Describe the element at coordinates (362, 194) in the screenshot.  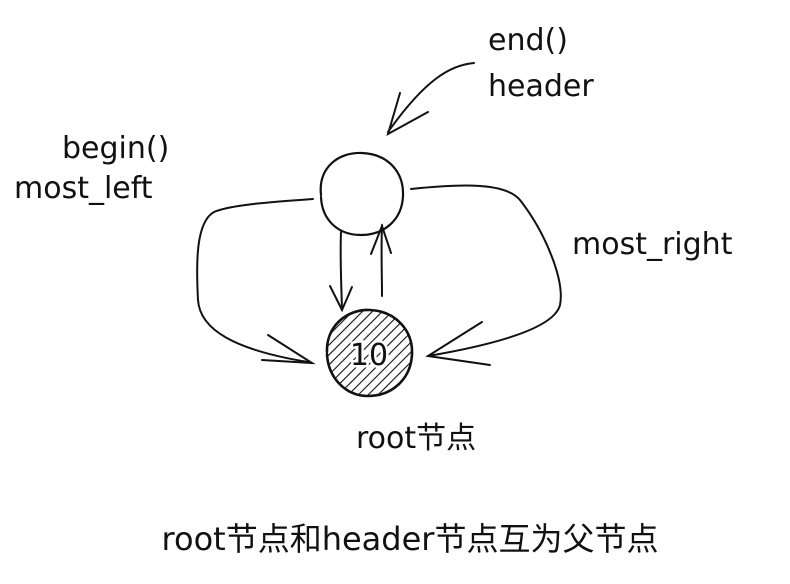
I see `header-node` at that location.